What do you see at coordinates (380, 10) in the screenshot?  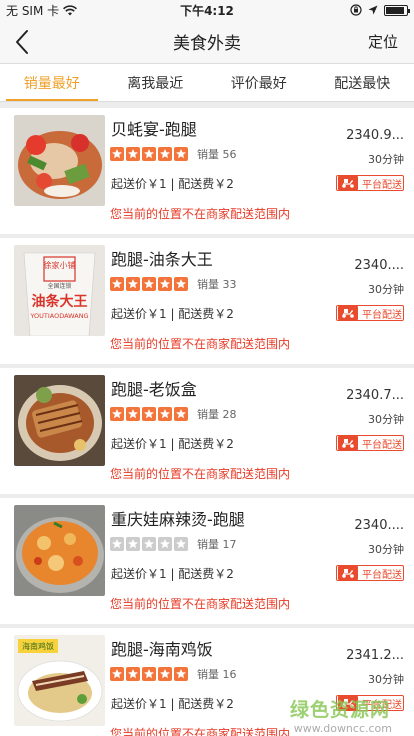 I see `status-right` at bounding box center [380, 10].